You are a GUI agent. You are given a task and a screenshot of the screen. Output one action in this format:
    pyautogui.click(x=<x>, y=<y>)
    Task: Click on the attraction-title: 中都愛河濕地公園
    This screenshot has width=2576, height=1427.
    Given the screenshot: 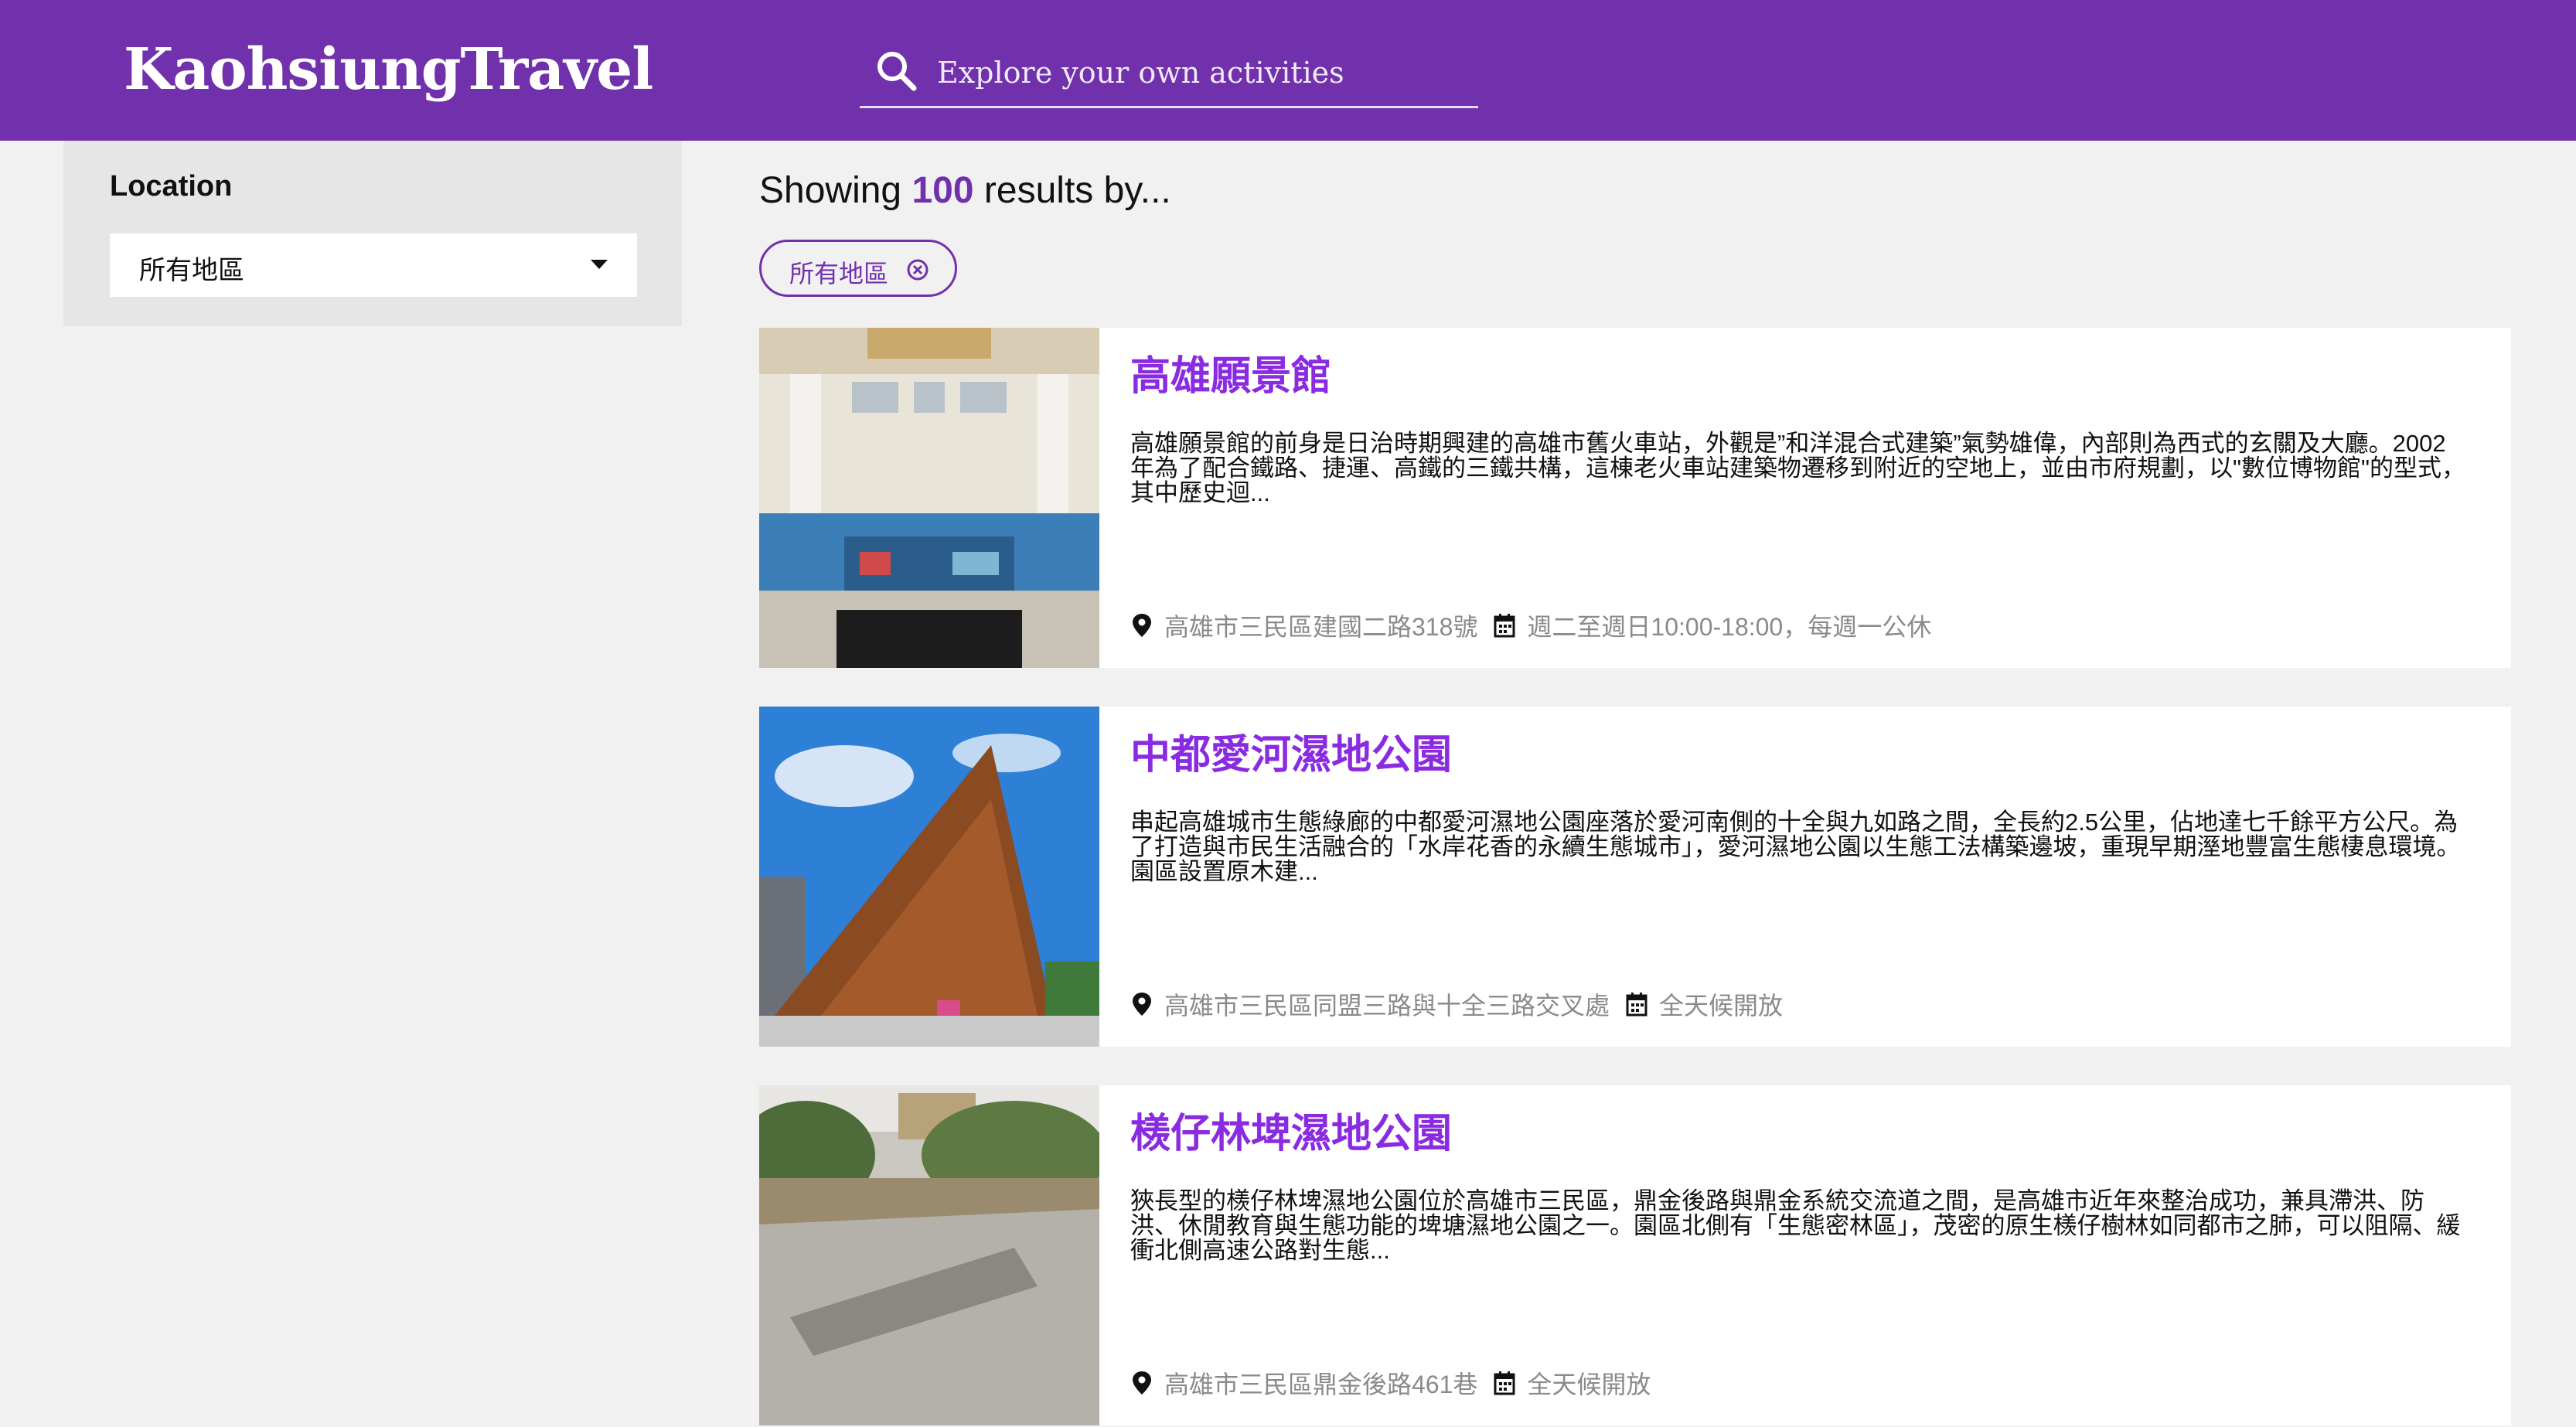 What is the action you would take?
    pyautogui.click(x=1291, y=755)
    